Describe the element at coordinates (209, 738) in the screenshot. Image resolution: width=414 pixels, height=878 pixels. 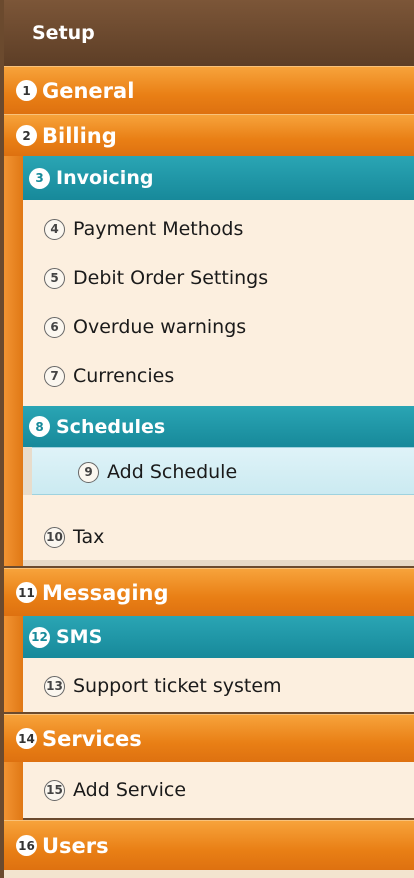
I see `menu-item-services: 14 Services` at that location.